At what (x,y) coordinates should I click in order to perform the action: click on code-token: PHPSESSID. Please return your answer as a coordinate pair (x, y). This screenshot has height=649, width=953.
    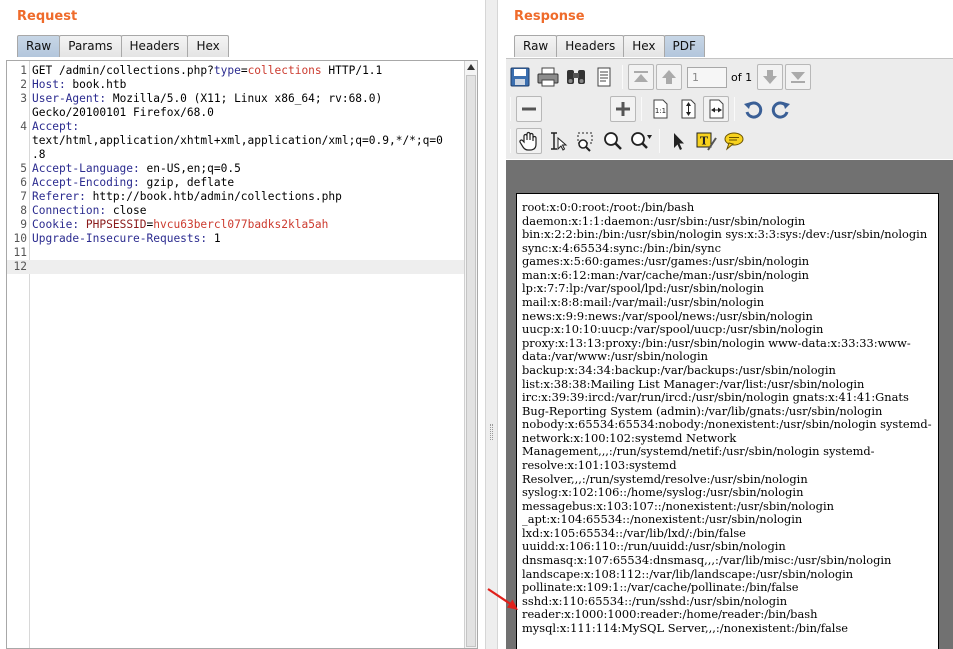
    Looking at the image, I should click on (116, 224).